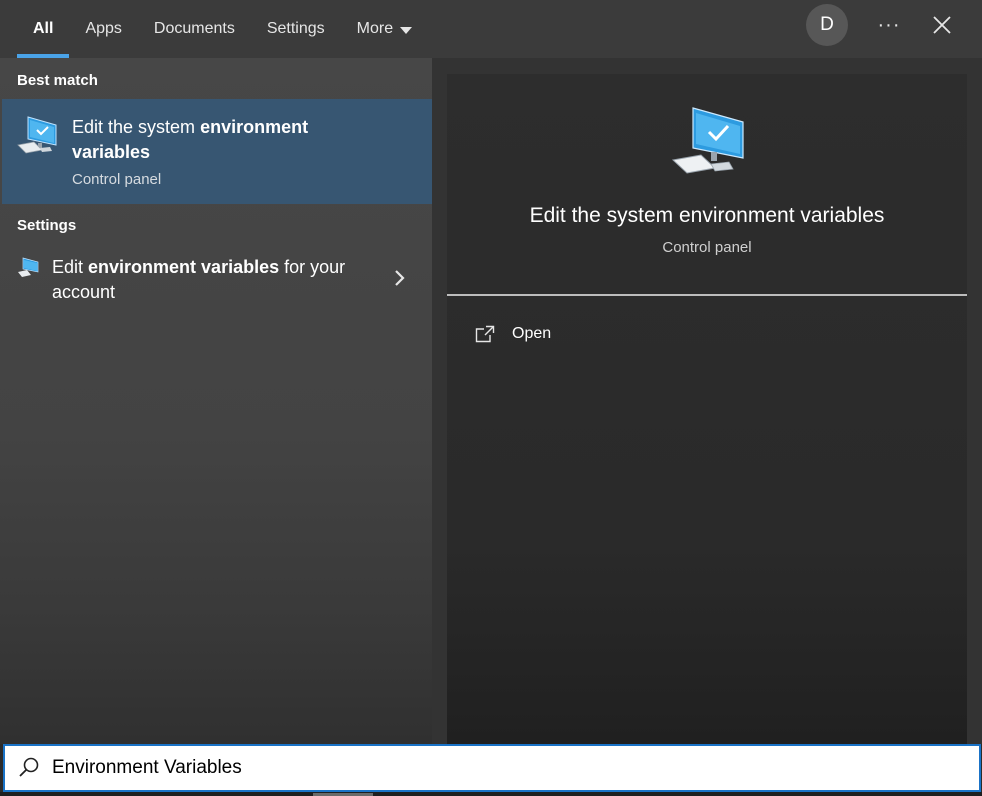  Describe the element at coordinates (406, 30) in the screenshot. I see `caret-down-icon` at that location.